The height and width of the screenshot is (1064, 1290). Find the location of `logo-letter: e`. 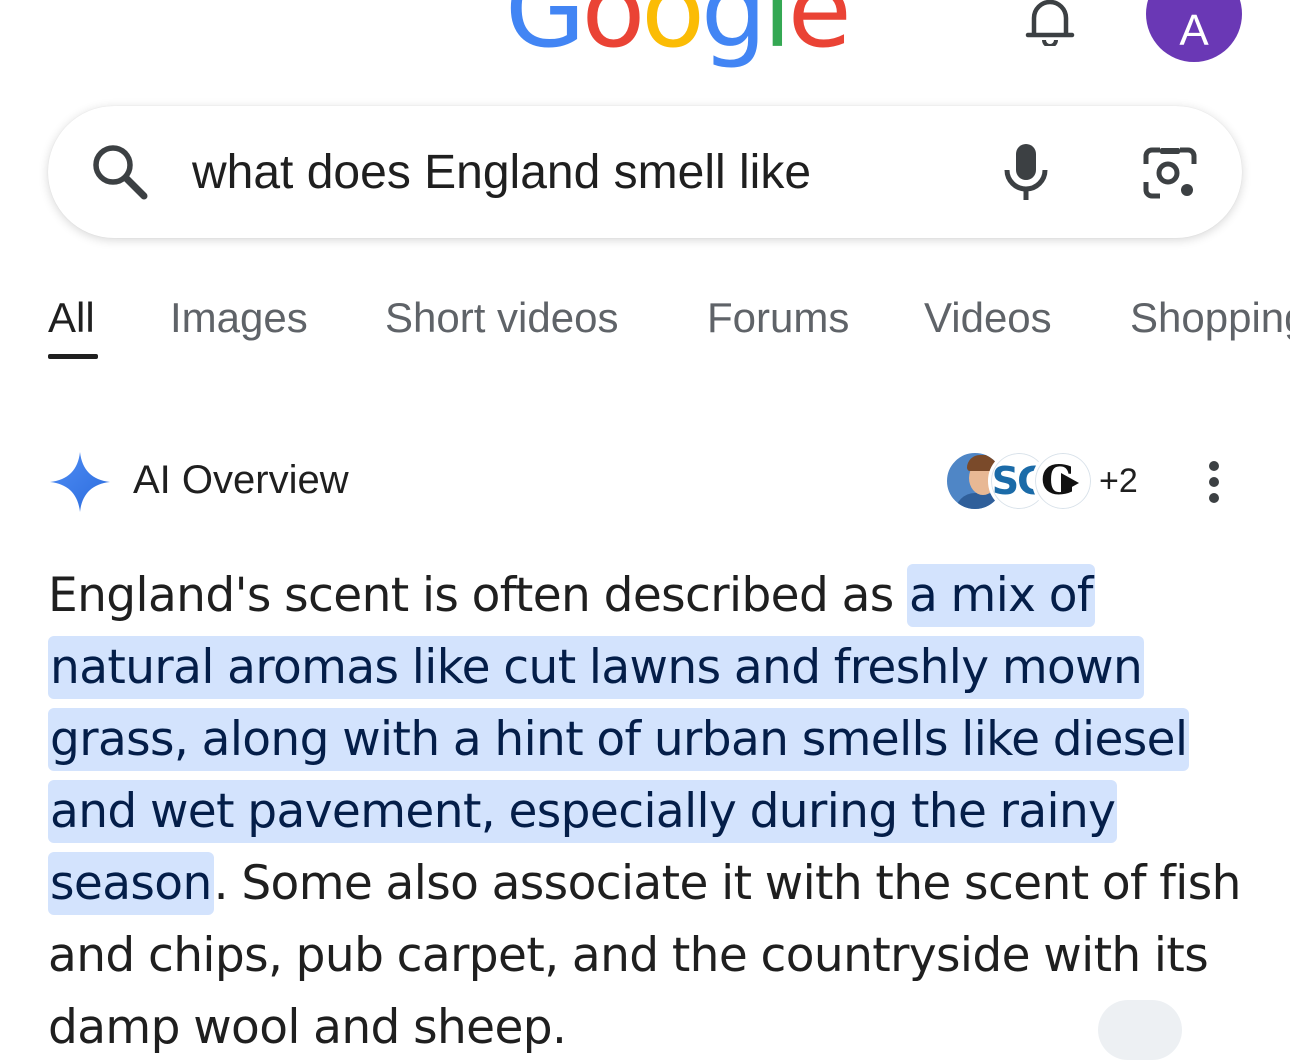

logo-letter: e is located at coordinates (819, 35).